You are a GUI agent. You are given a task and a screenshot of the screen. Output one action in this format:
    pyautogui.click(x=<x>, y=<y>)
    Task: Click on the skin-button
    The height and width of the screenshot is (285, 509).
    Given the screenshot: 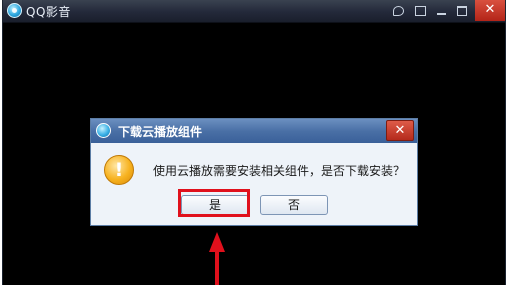 What is the action you would take?
    pyautogui.click(x=398, y=11)
    